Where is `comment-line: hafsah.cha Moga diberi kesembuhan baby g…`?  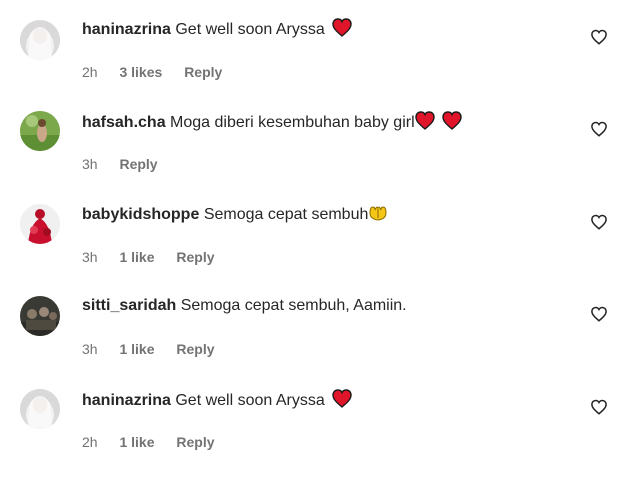
comment-line: hafsah.cha Moga diberi kesembuhan baby g… is located at coordinates (272, 123).